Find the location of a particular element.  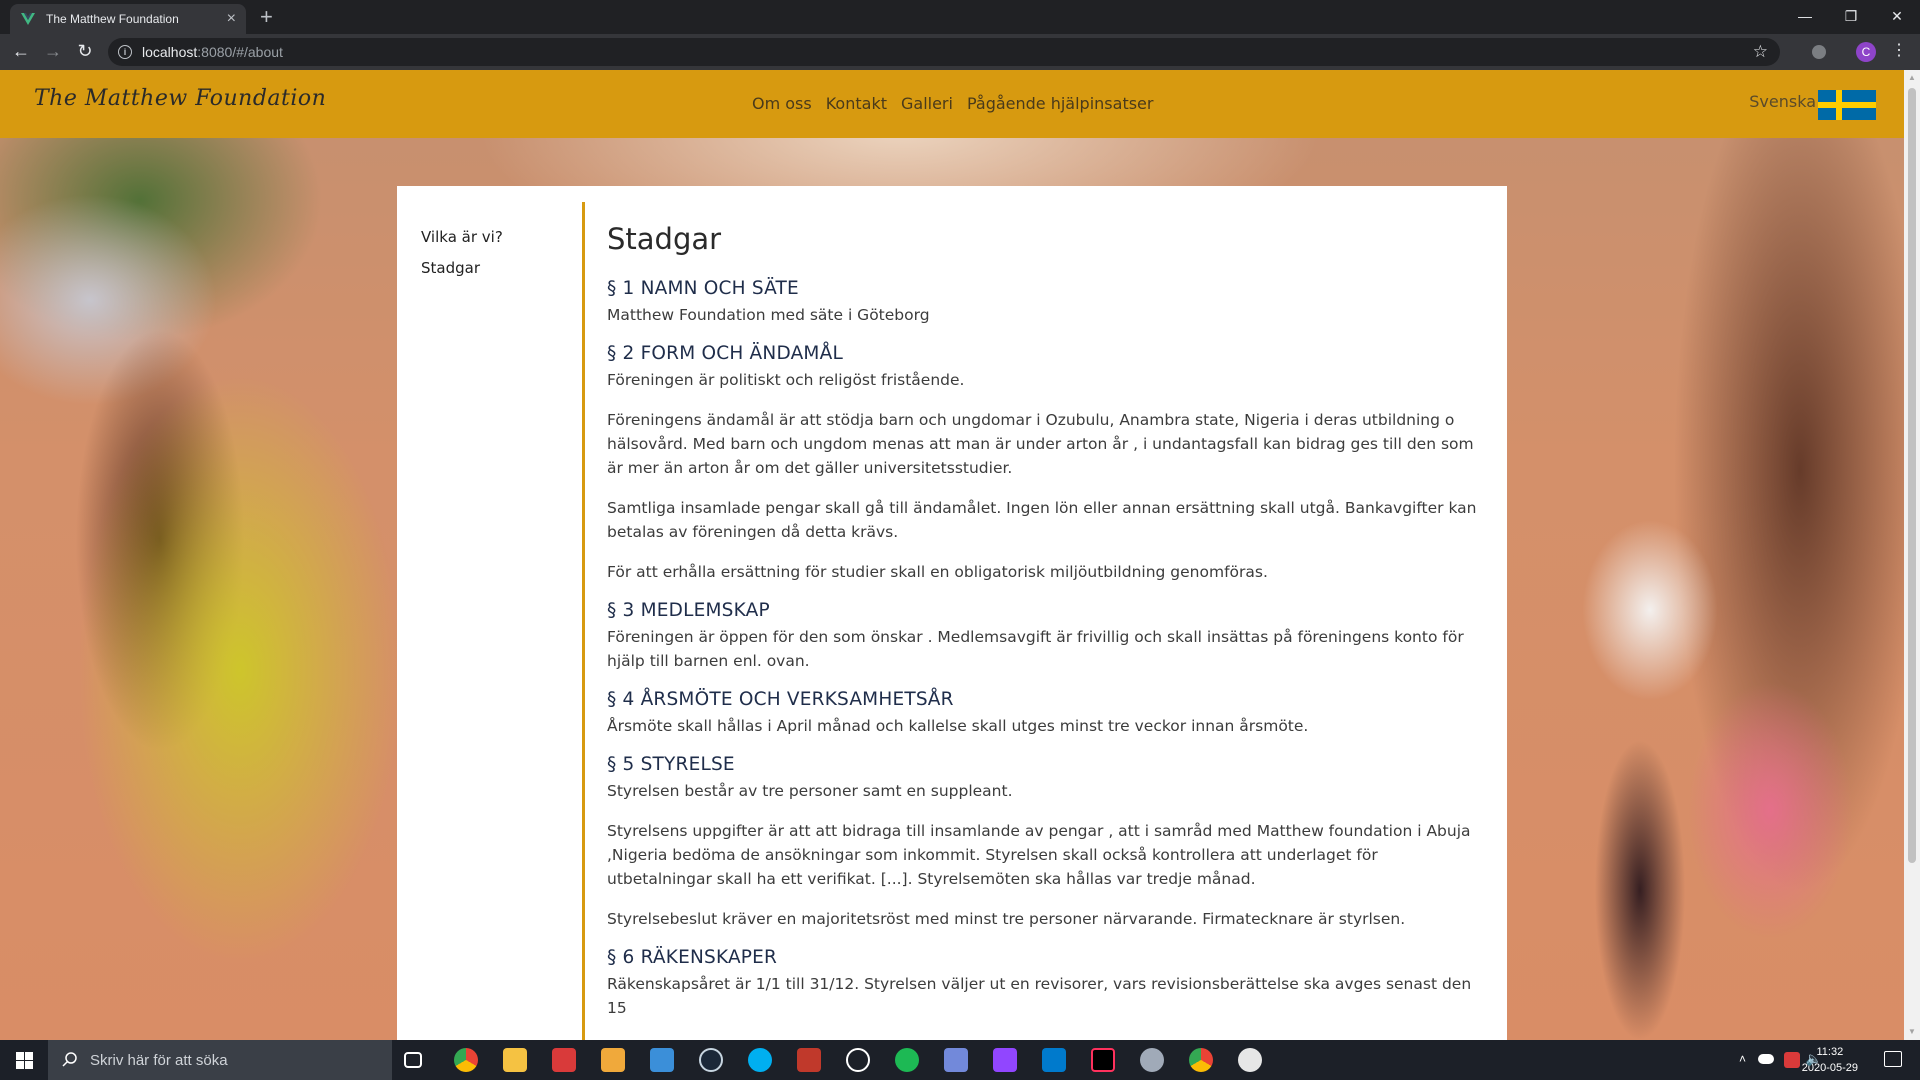

volume-icon: 🔈 is located at coordinates (1814, 1059).